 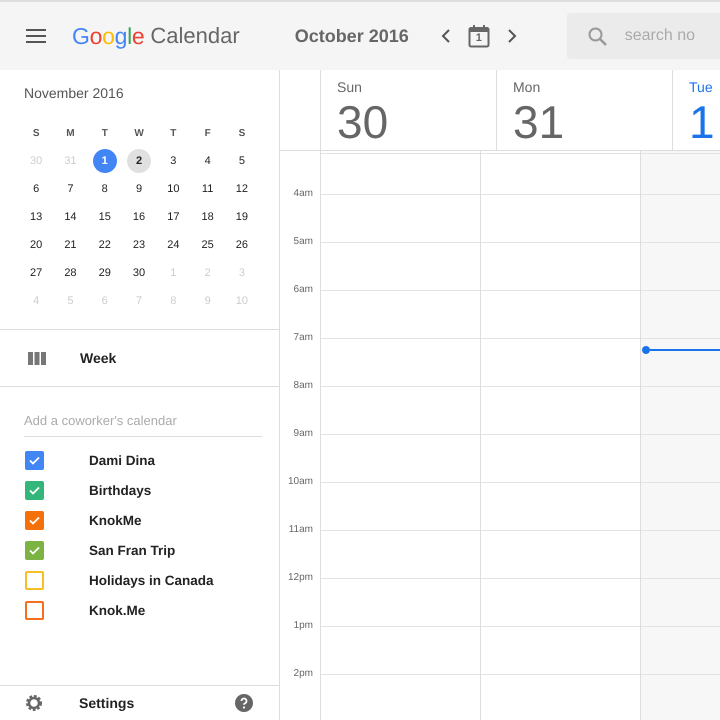 What do you see at coordinates (242, 161) in the screenshot?
I see `mini-calendar-day: 5` at bounding box center [242, 161].